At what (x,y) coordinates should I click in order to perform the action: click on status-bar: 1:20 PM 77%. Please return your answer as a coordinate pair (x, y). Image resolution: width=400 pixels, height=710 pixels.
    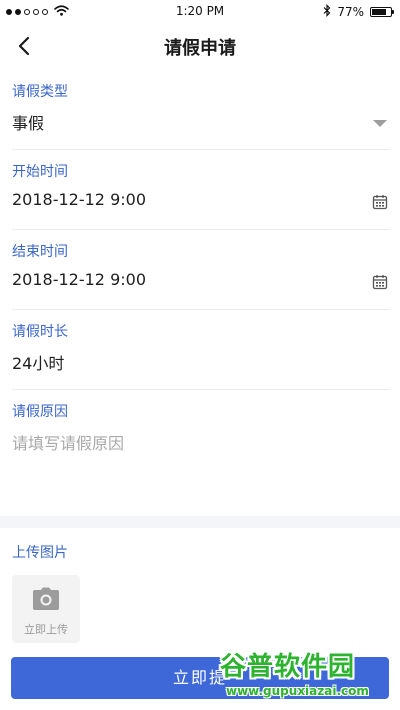
    Looking at the image, I should click on (200, 12).